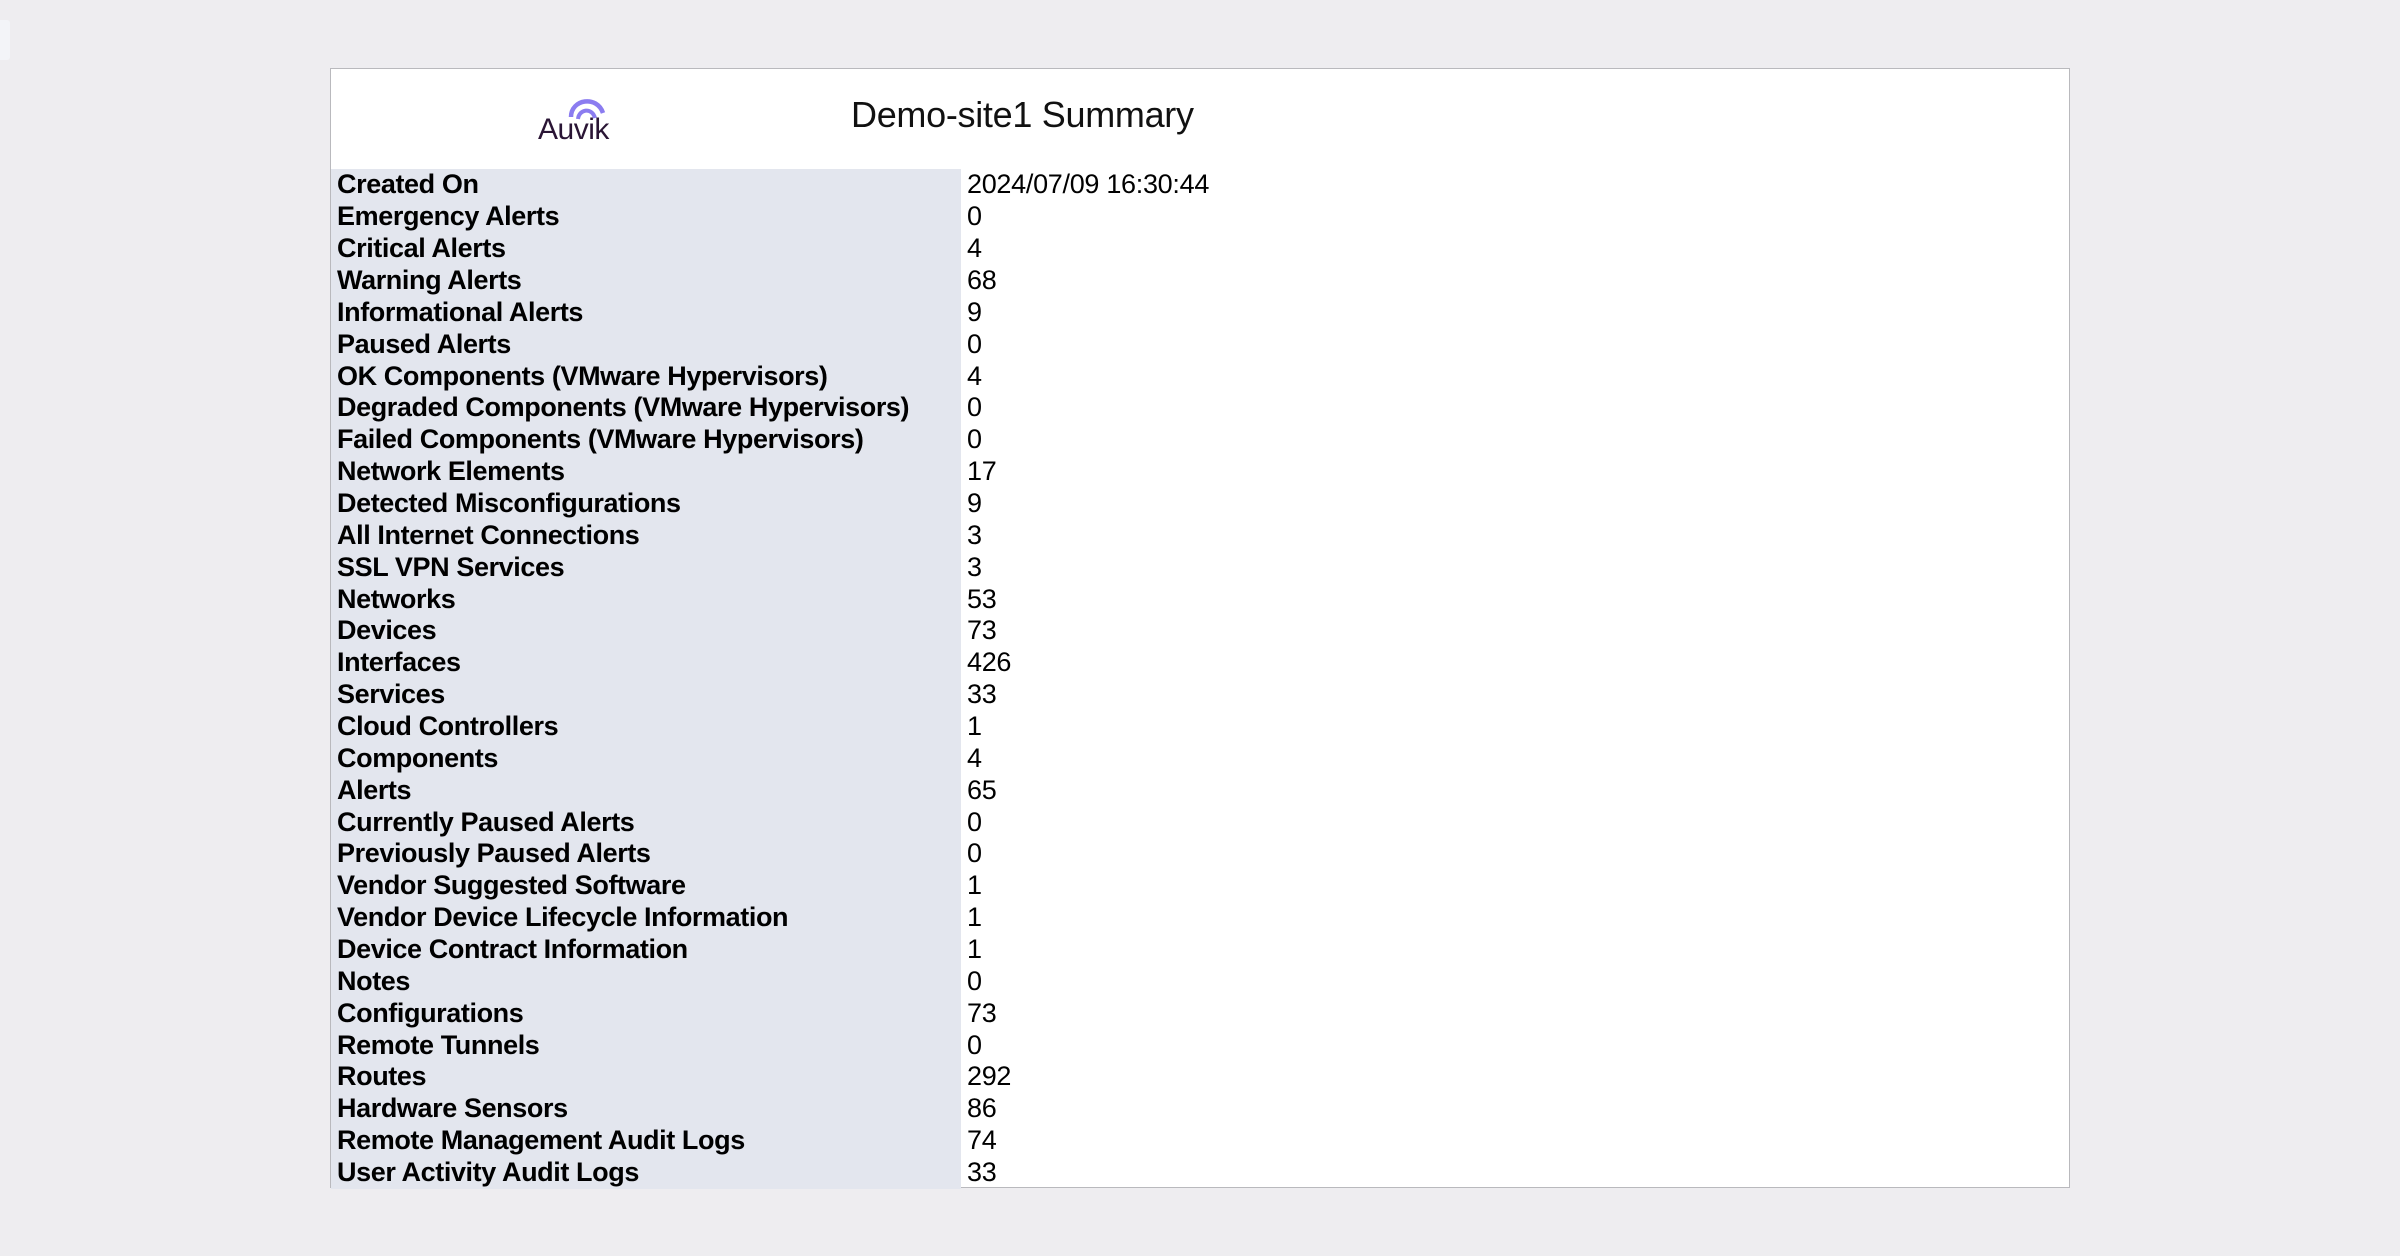 The width and height of the screenshot is (2400, 1256). I want to click on row-label: Network Elements, so click(646, 471).